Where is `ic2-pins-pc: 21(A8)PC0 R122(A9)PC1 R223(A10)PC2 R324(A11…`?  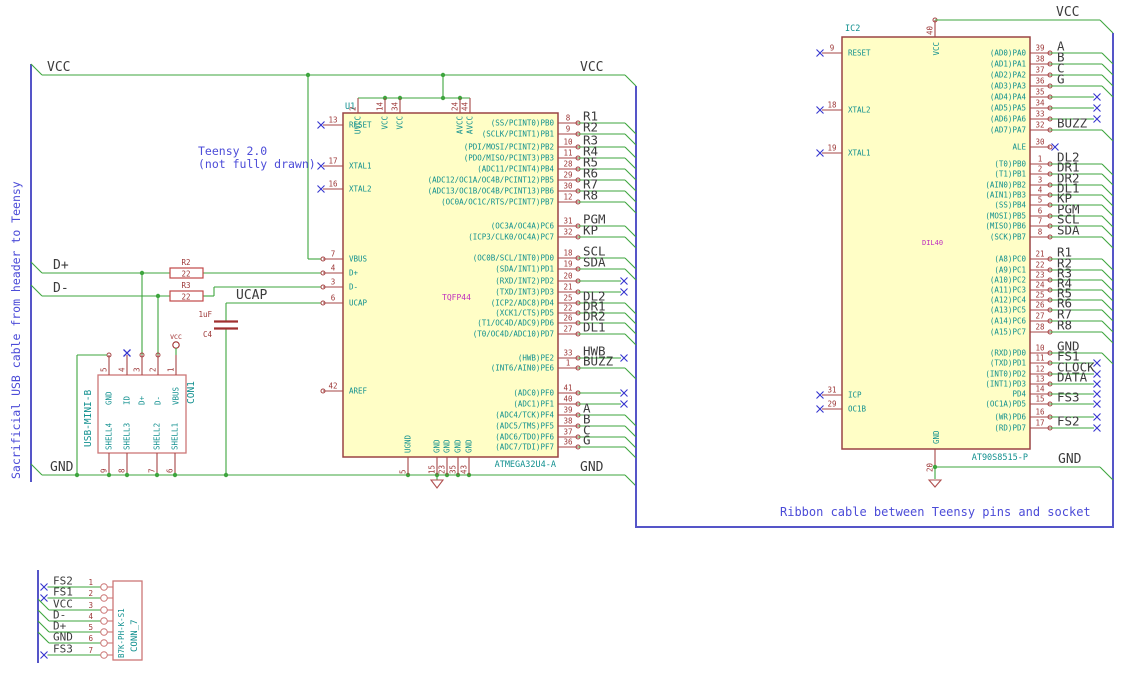 ic2-pins-pc: 21(A8)PC0 R122(A9)PC1 R223(A10)PC2 R324(A11… is located at coordinates (1052, 294).